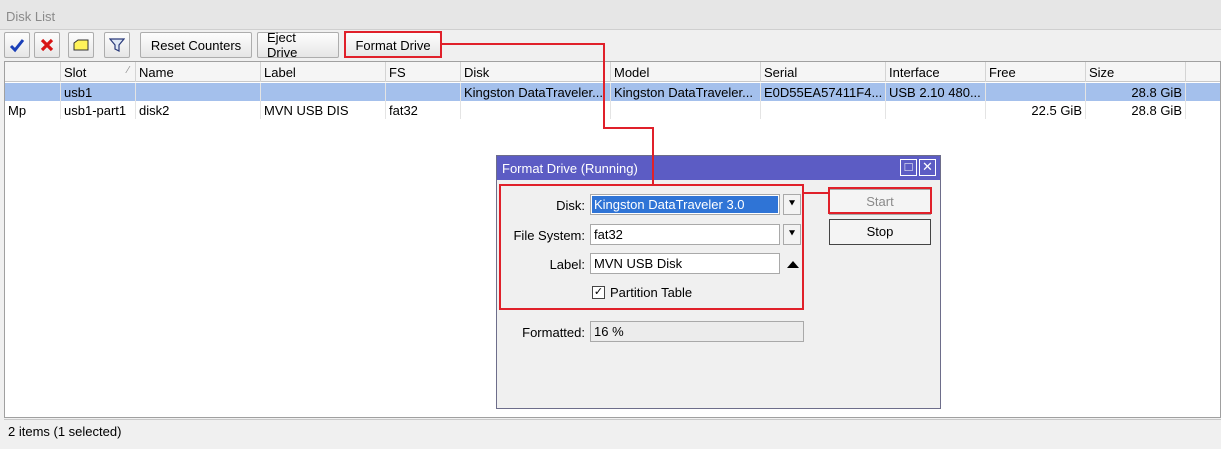  I want to click on col-serial: Serial, so click(823, 72).